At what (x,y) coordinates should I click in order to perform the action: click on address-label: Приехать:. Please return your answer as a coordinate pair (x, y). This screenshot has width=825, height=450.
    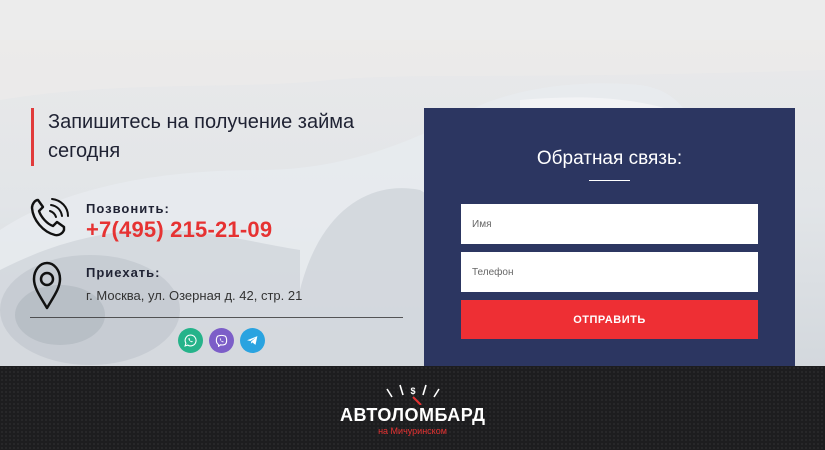
    Looking at the image, I should click on (123, 272).